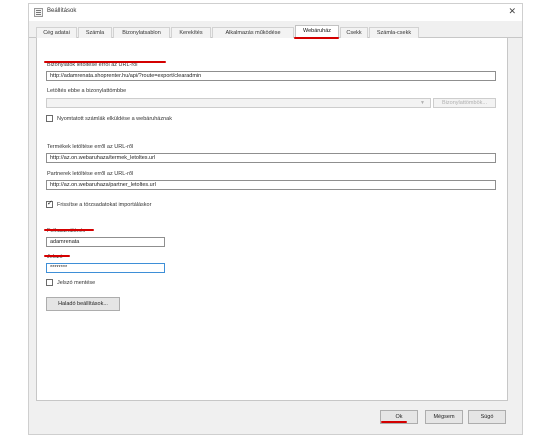  I want to click on close-icon: ✕, so click(512, 11).